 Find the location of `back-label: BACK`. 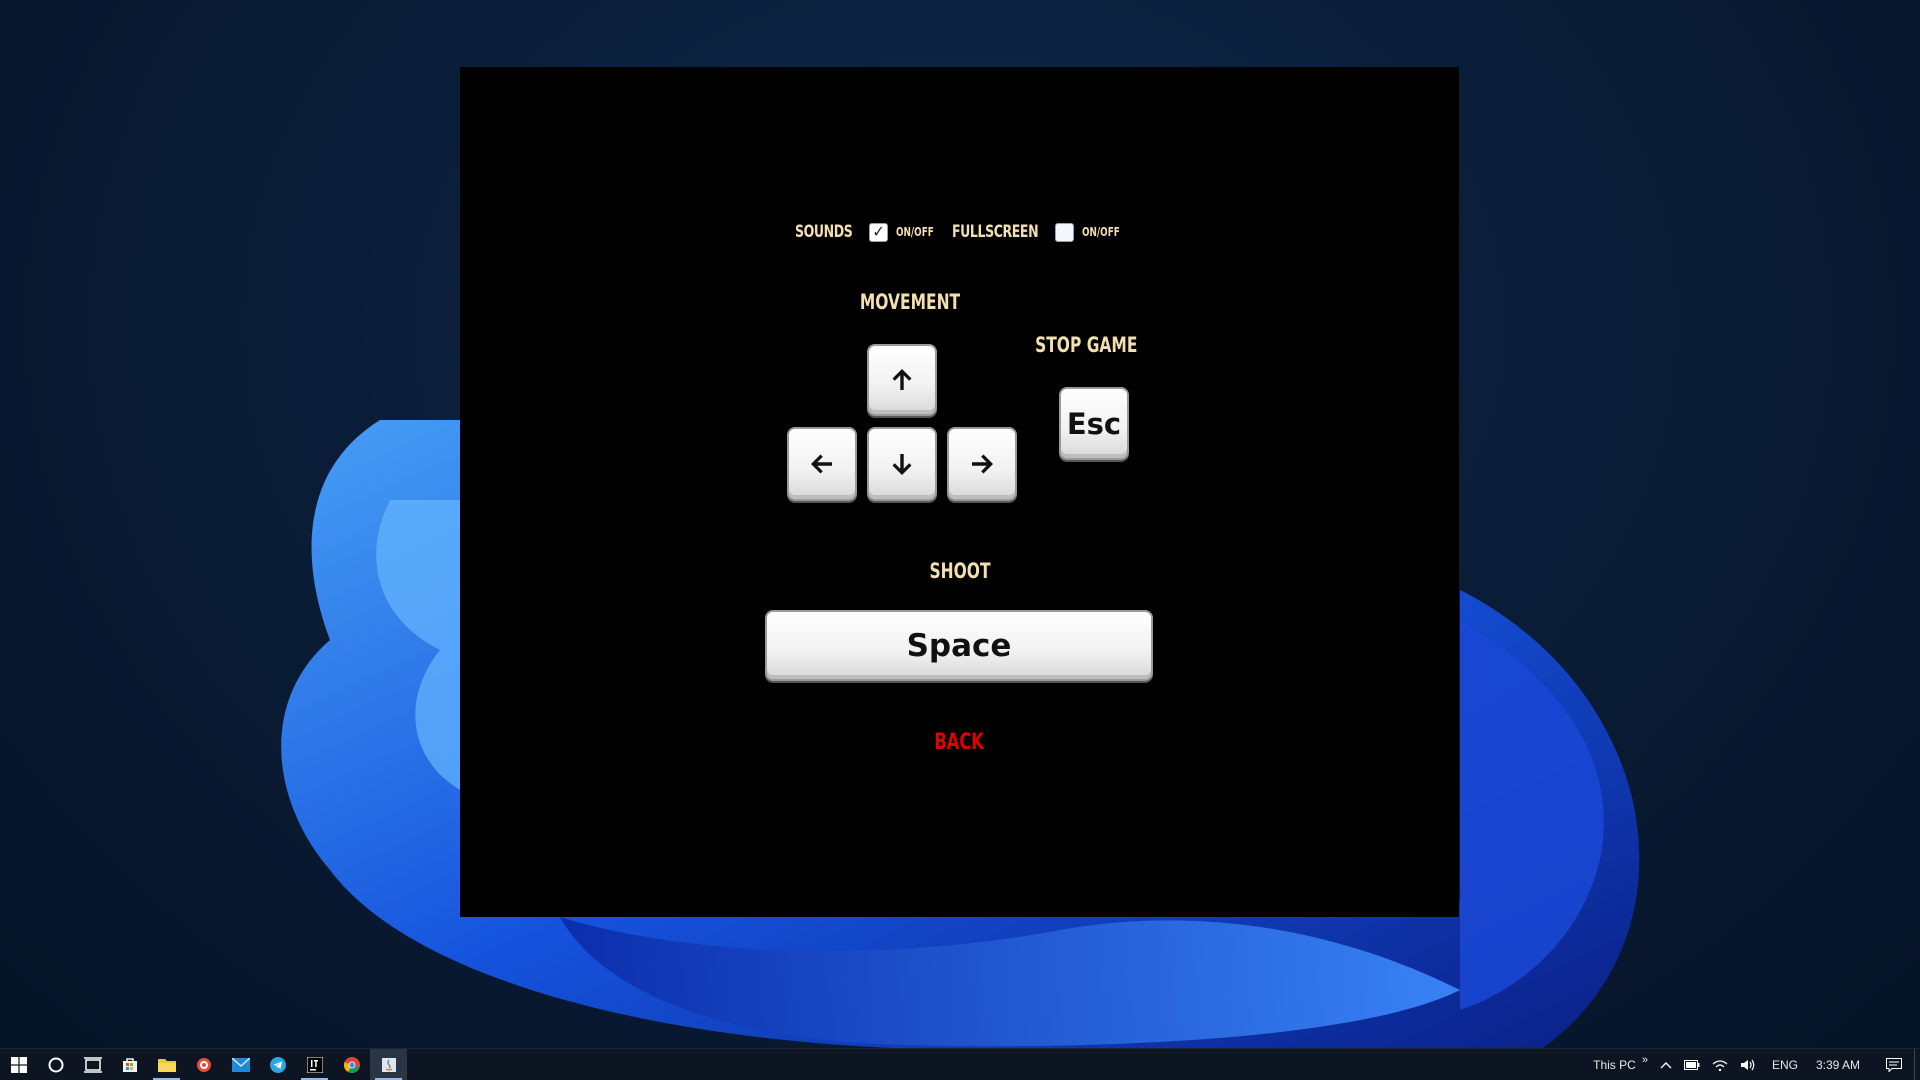

back-label: BACK is located at coordinates (959, 742).